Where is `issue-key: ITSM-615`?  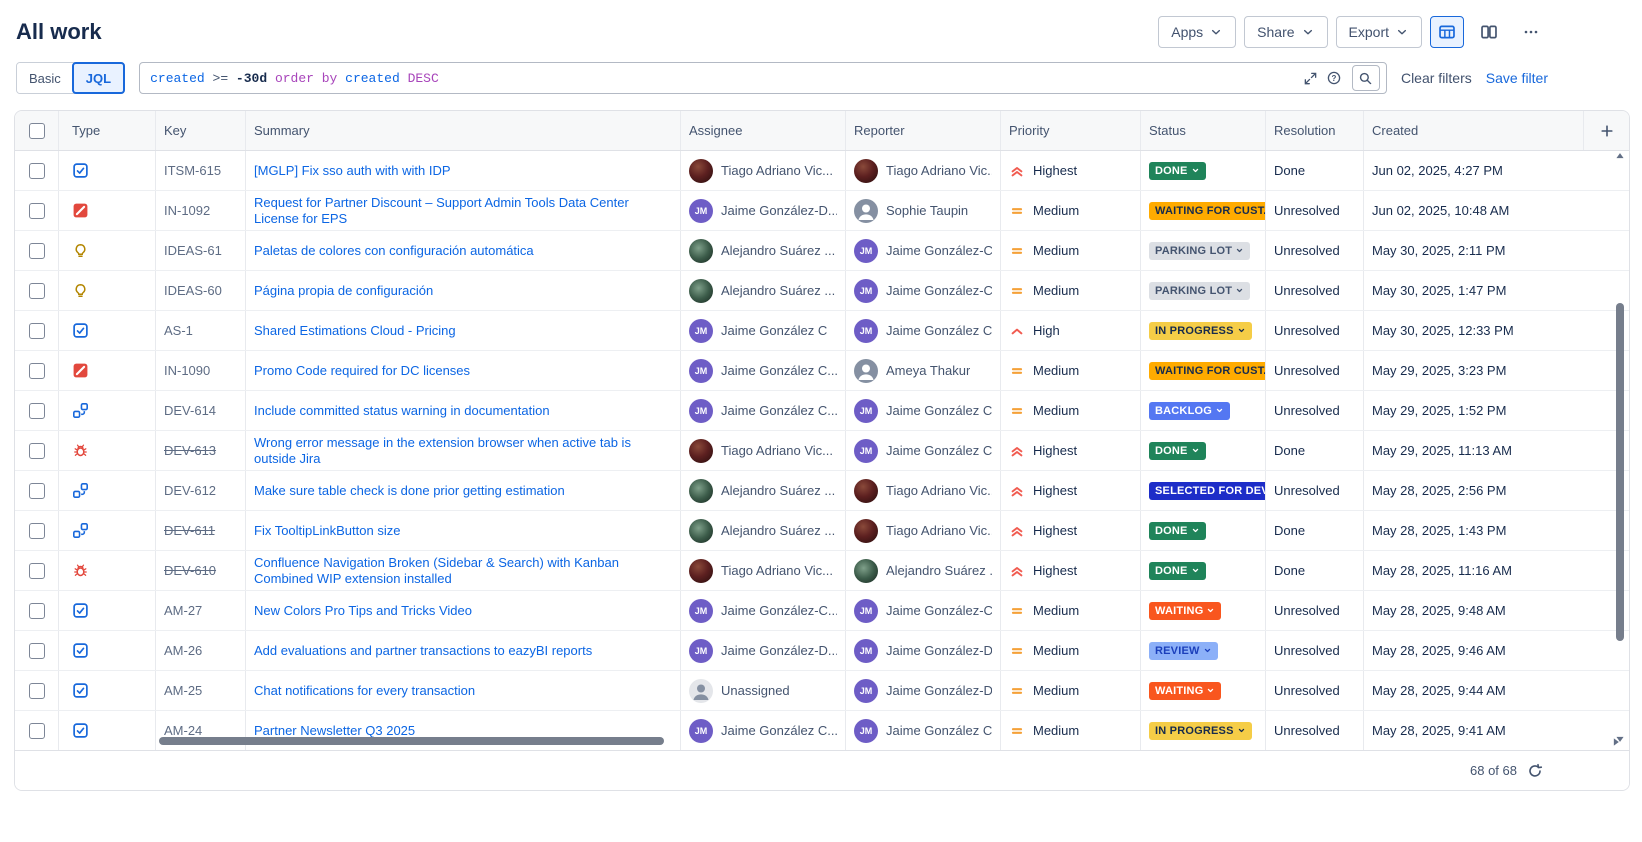 issue-key: ITSM-615 is located at coordinates (192, 170).